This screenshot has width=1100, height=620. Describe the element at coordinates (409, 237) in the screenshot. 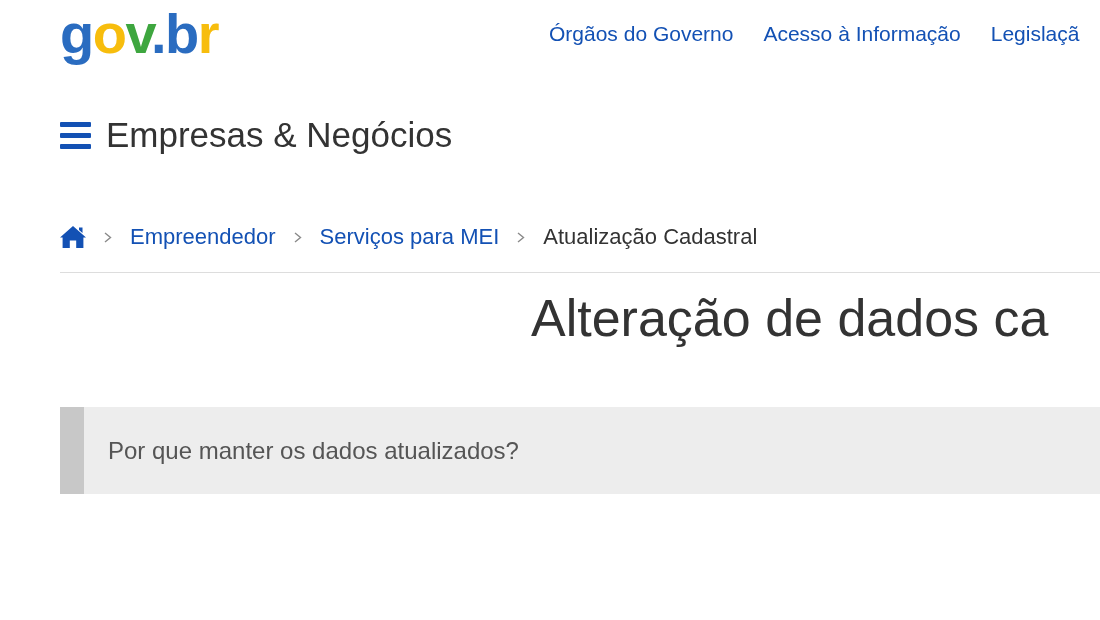

I see `breadcrumb-link: Serviços para MEI` at that location.